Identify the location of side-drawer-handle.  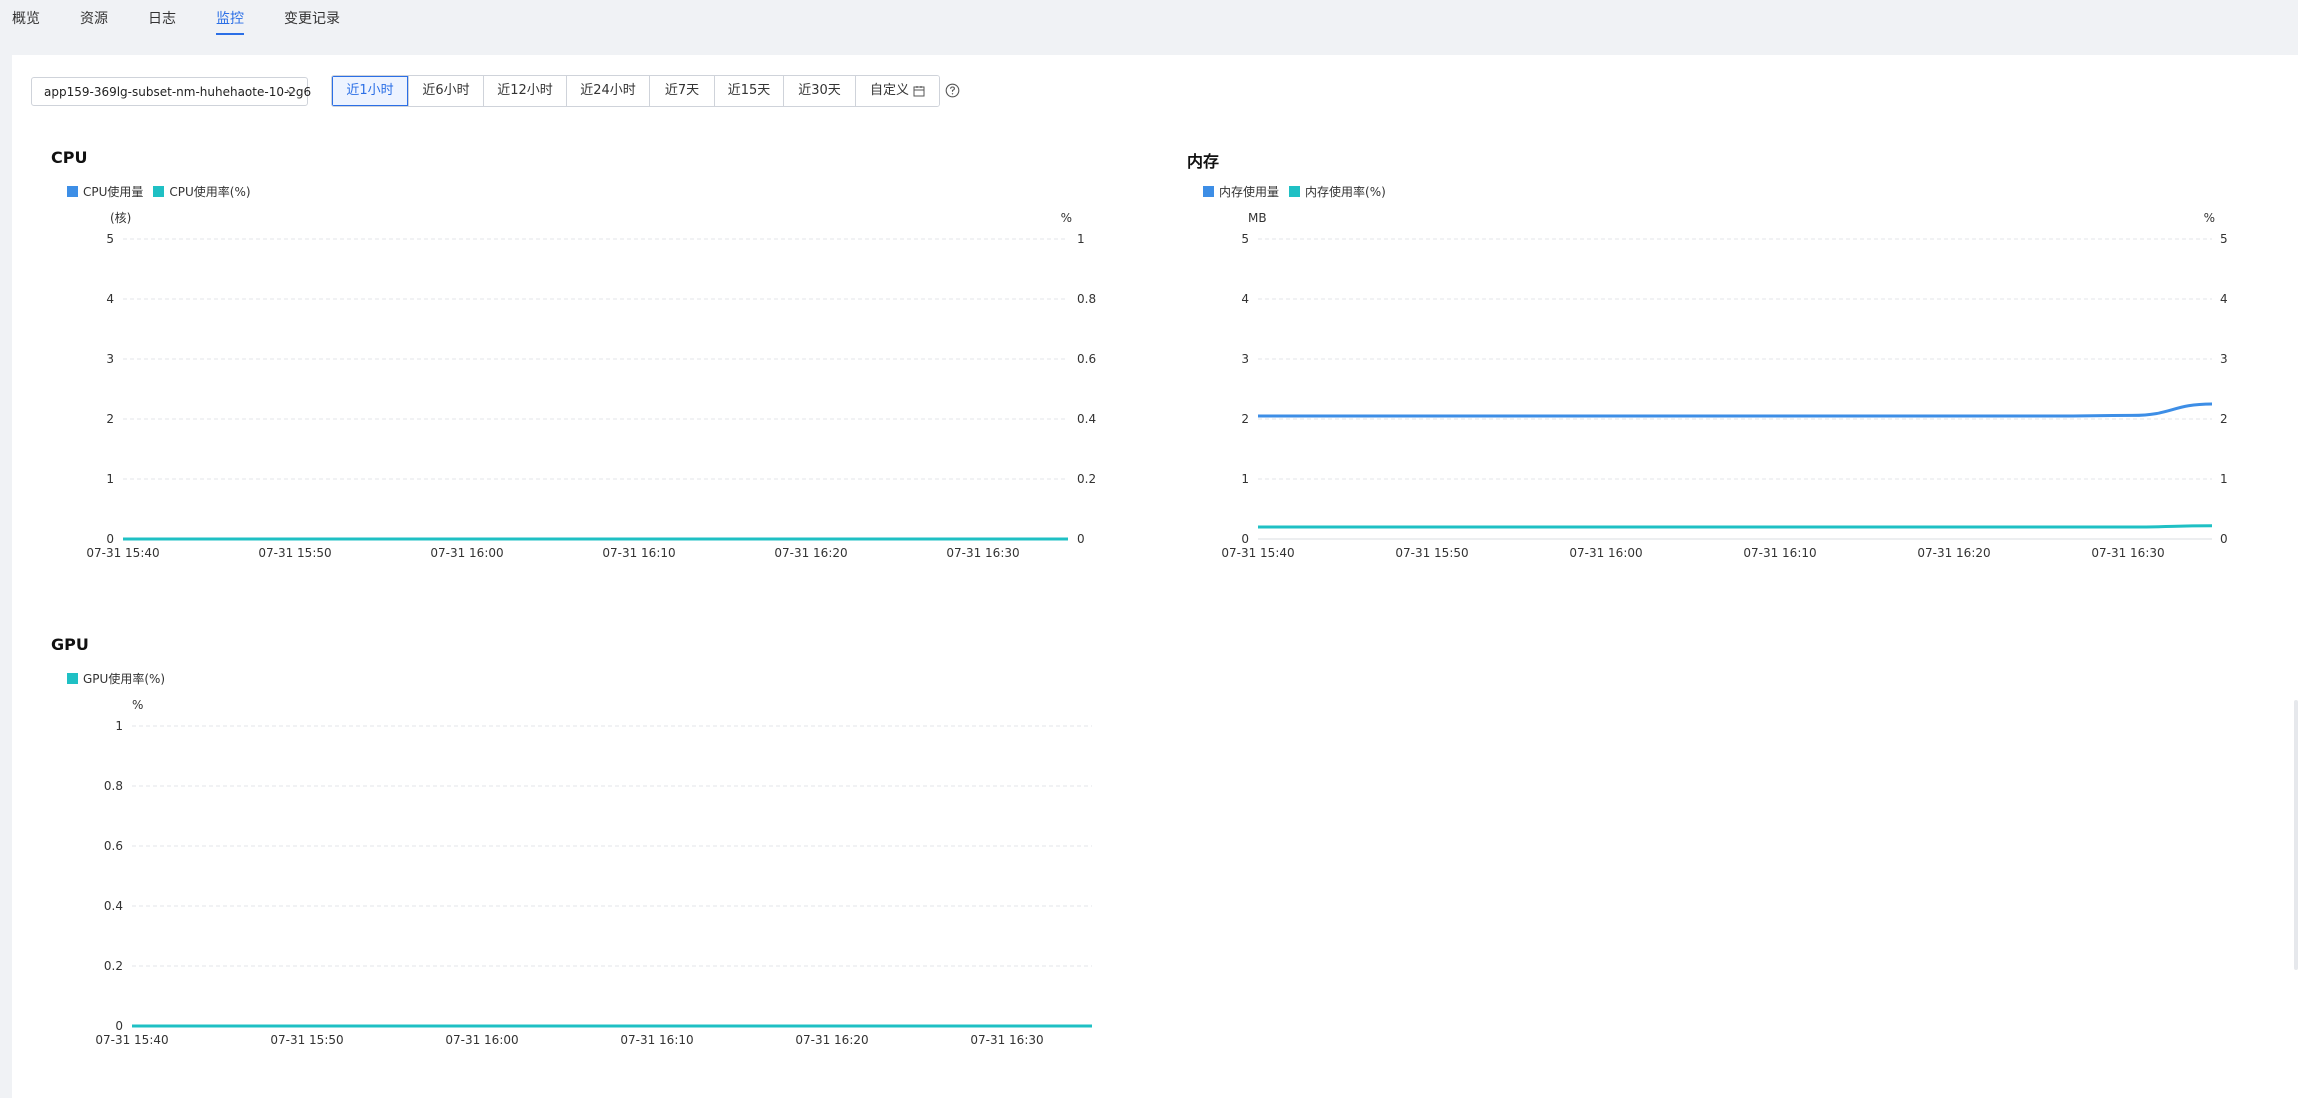
(2296, 835).